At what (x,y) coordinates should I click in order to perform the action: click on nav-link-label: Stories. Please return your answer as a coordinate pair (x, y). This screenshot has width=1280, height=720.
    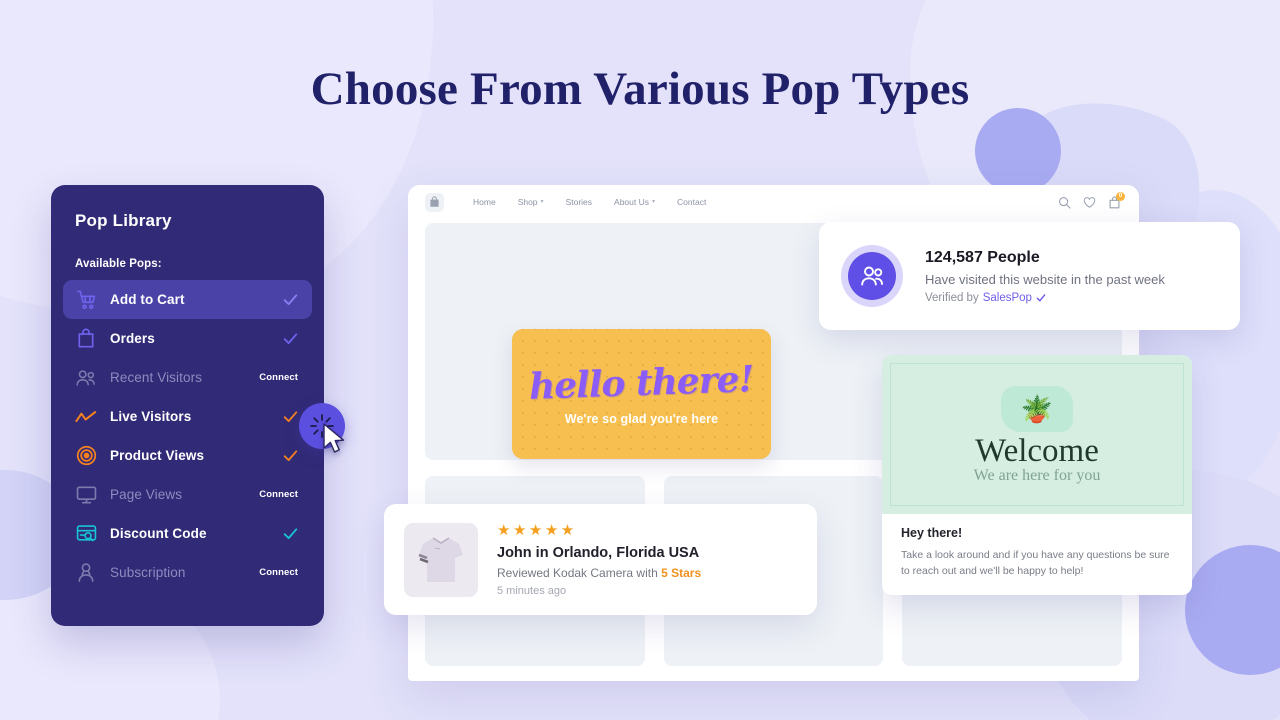
    Looking at the image, I should click on (579, 202).